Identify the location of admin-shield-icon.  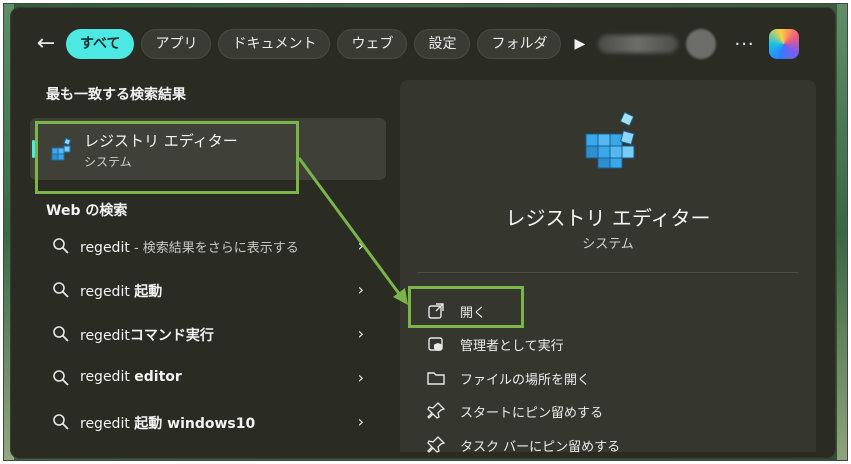
(435, 344).